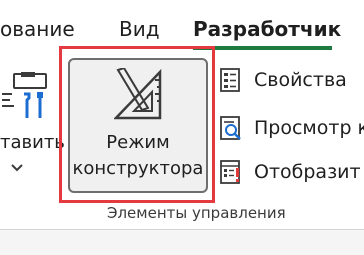 The width and height of the screenshot is (364, 255). Describe the element at coordinates (139, 29) in the screenshot. I see `tab-view: Вид` at that location.